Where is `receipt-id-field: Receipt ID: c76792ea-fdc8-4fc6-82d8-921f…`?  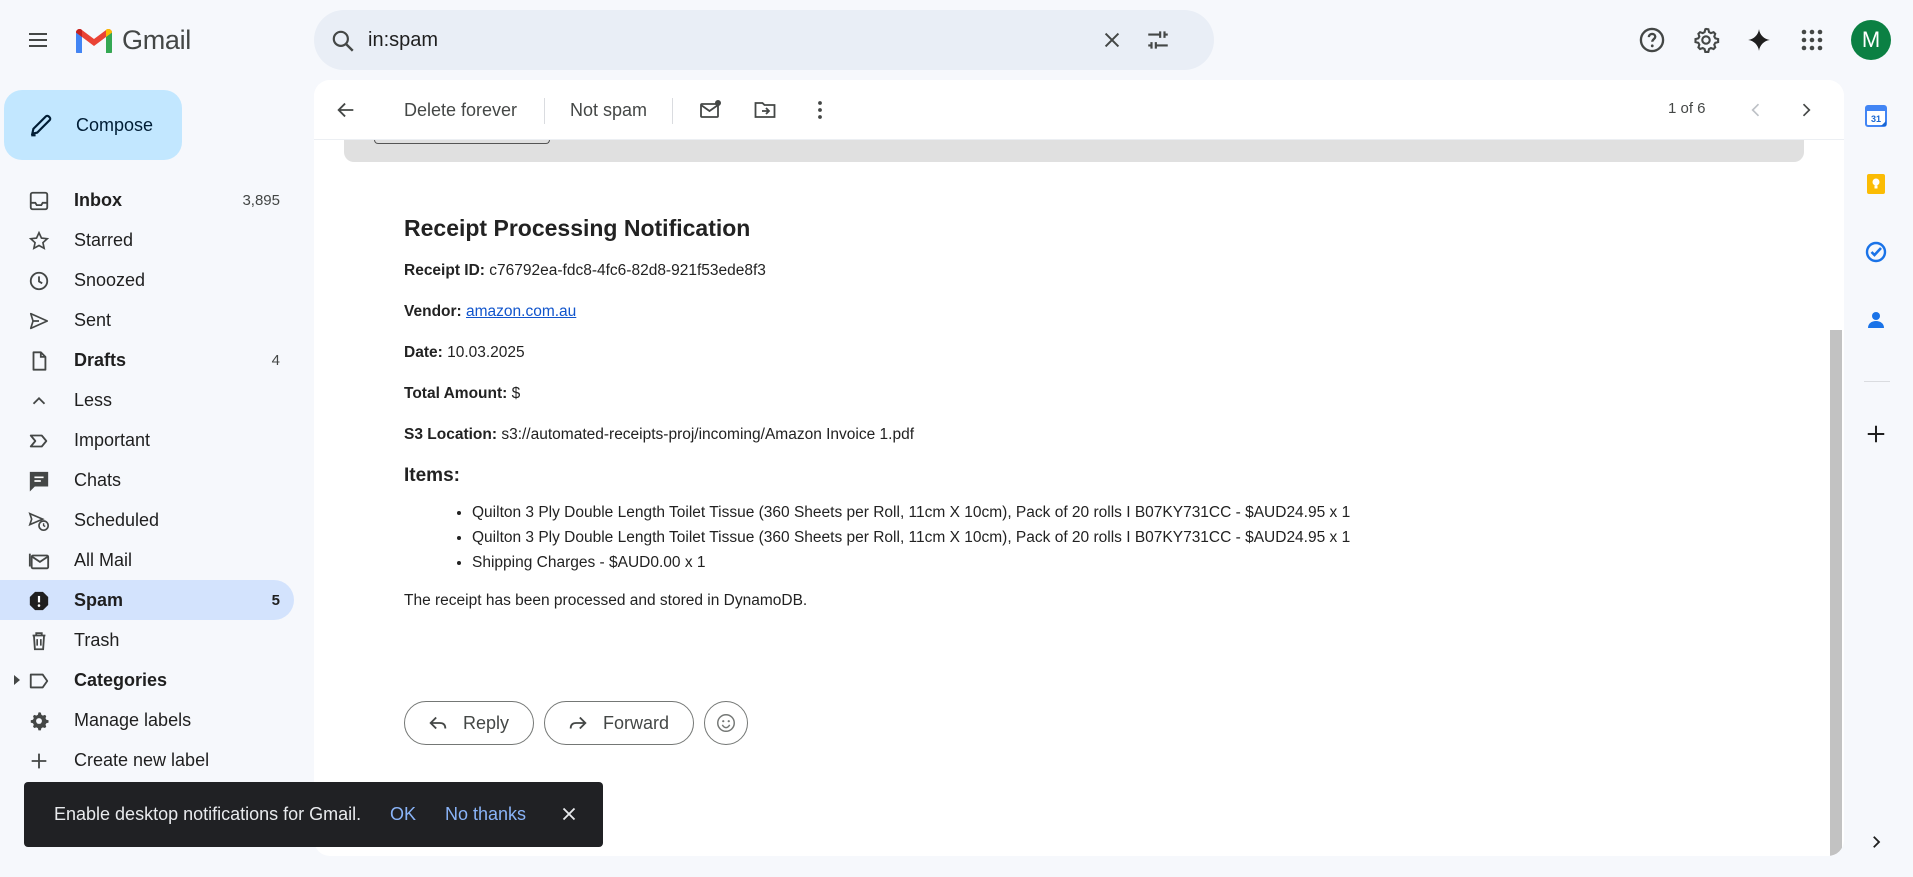 receipt-id-field: Receipt ID: c76792ea-fdc8-4fc6-82d8-921f… is located at coordinates (954, 271).